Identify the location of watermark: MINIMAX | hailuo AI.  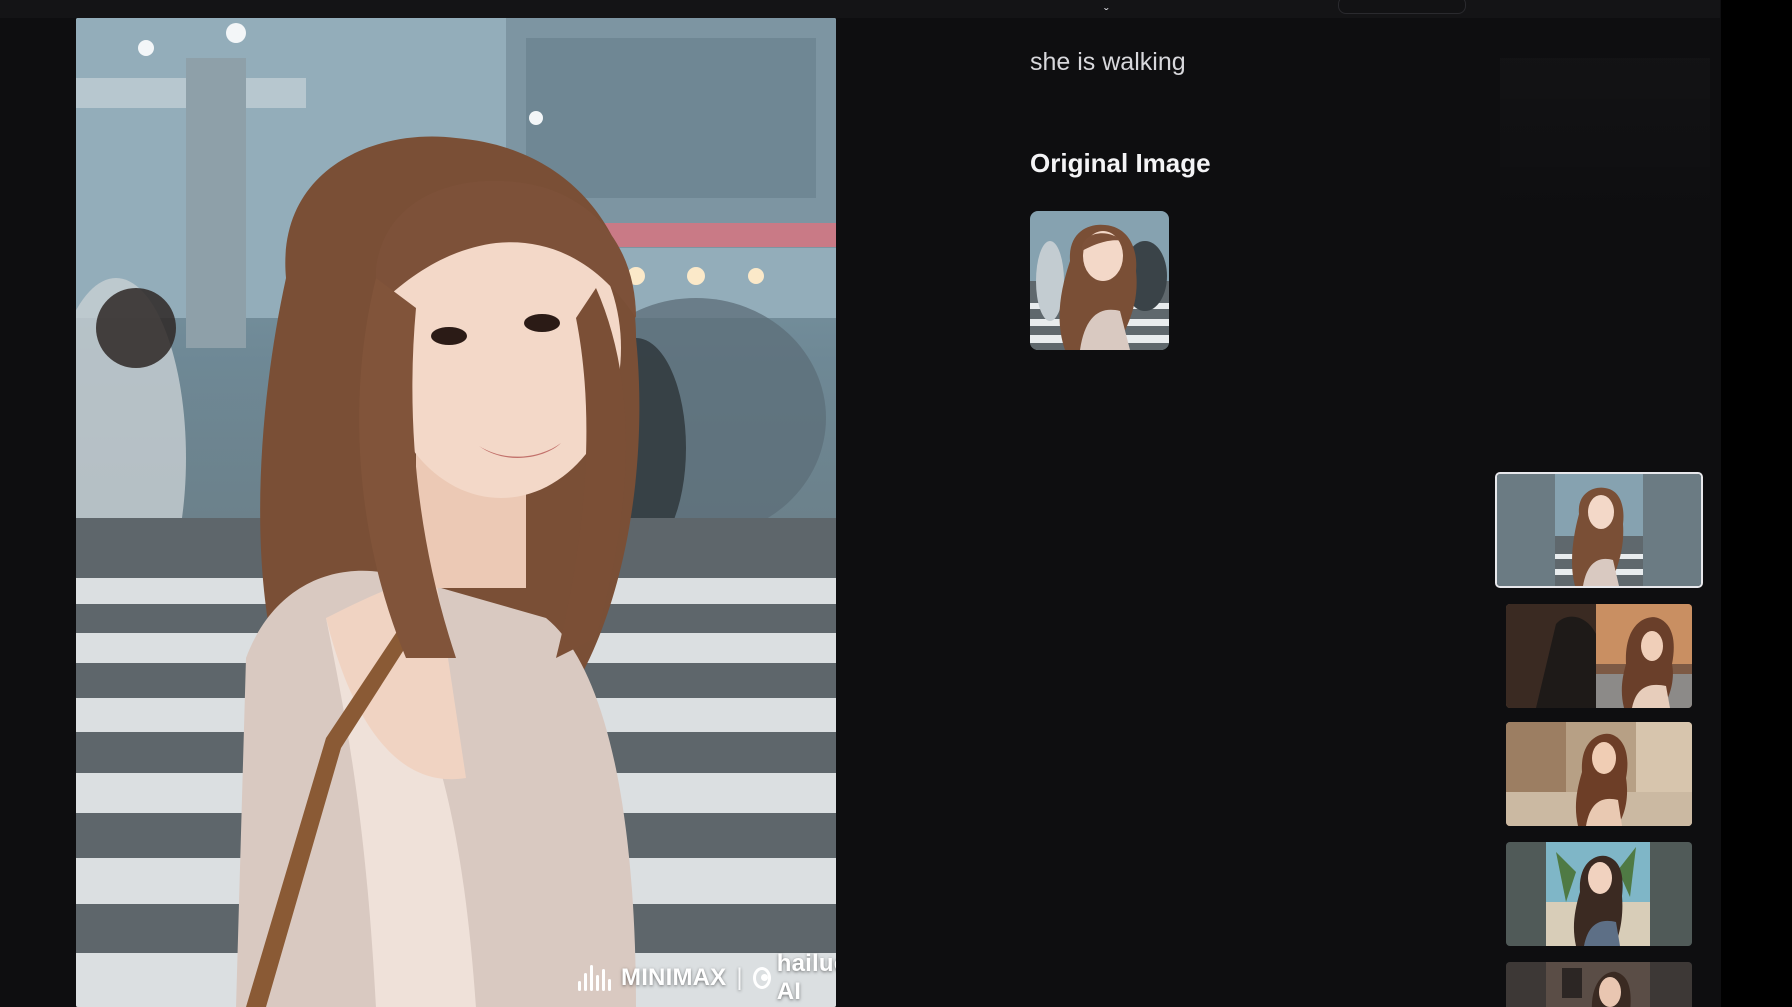
(707, 977).